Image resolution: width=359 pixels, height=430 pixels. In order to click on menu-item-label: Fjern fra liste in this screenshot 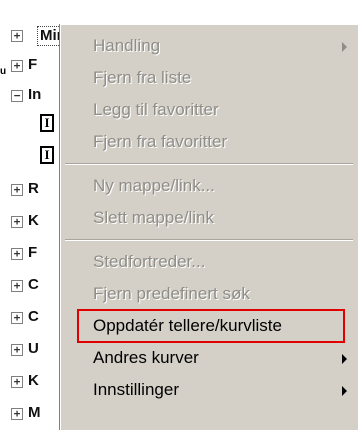, I will do `click(142, 77)`.